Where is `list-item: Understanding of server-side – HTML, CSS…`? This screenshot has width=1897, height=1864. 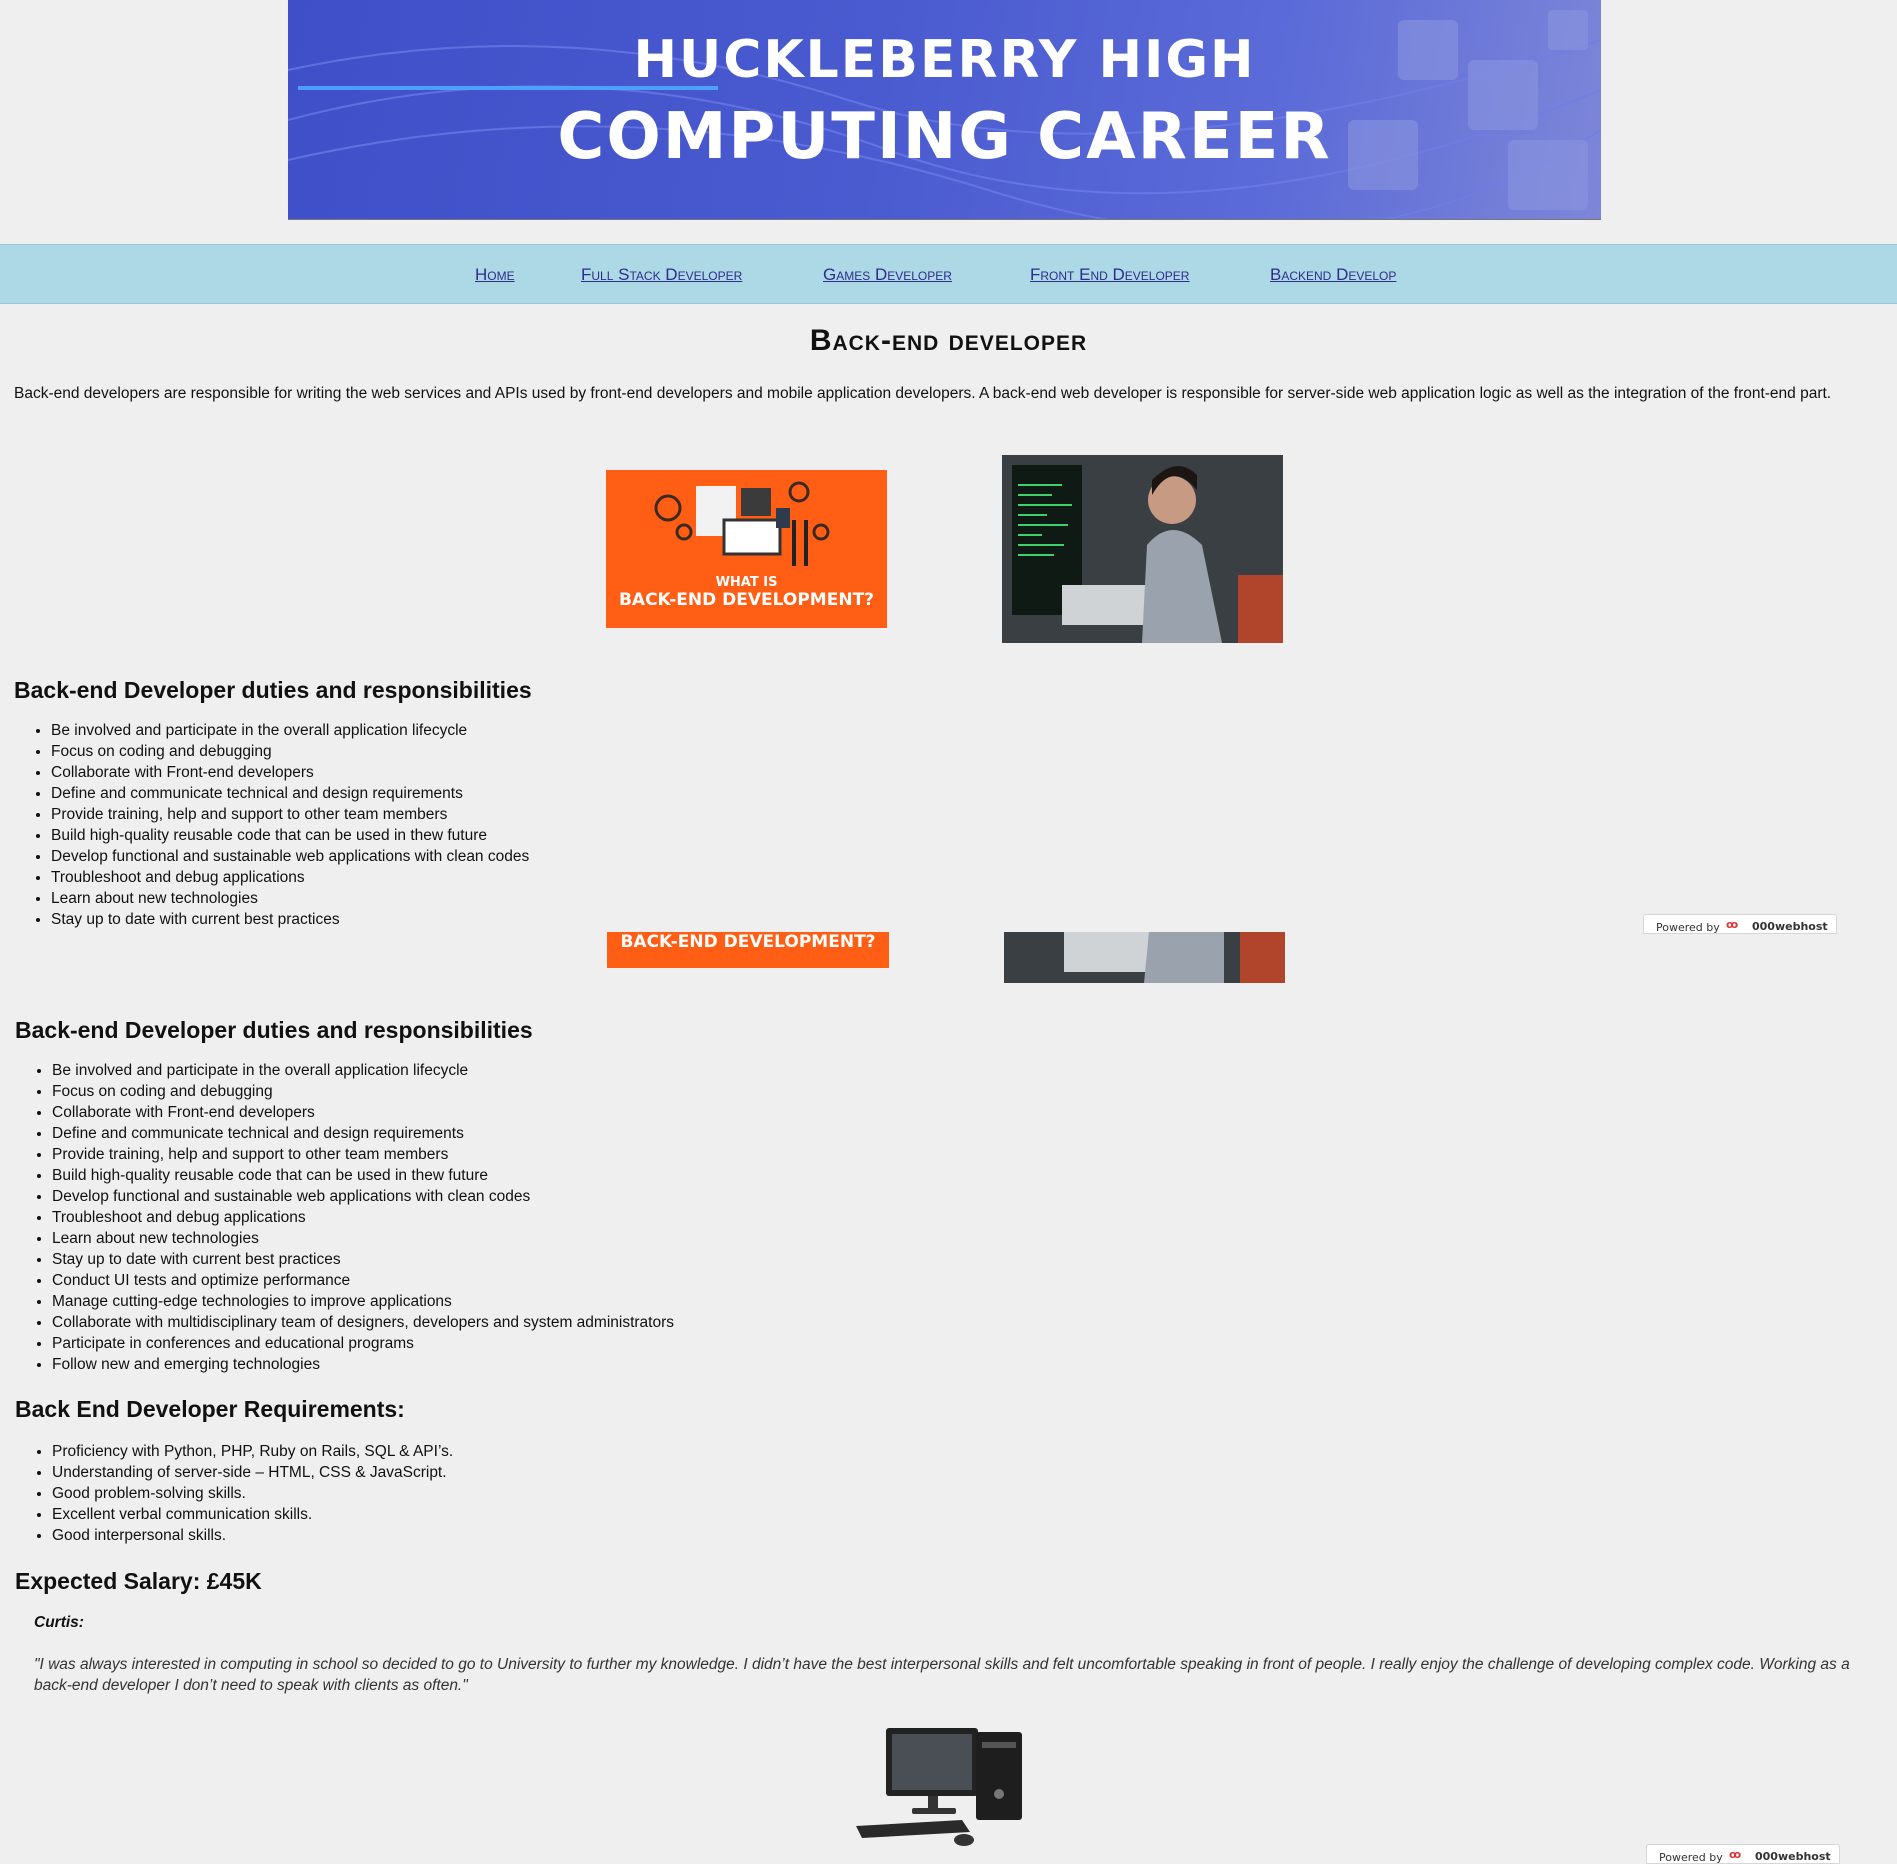
list-item: Understanding of server-side – HTML, CSS… is located at coordinates (252, 1472).